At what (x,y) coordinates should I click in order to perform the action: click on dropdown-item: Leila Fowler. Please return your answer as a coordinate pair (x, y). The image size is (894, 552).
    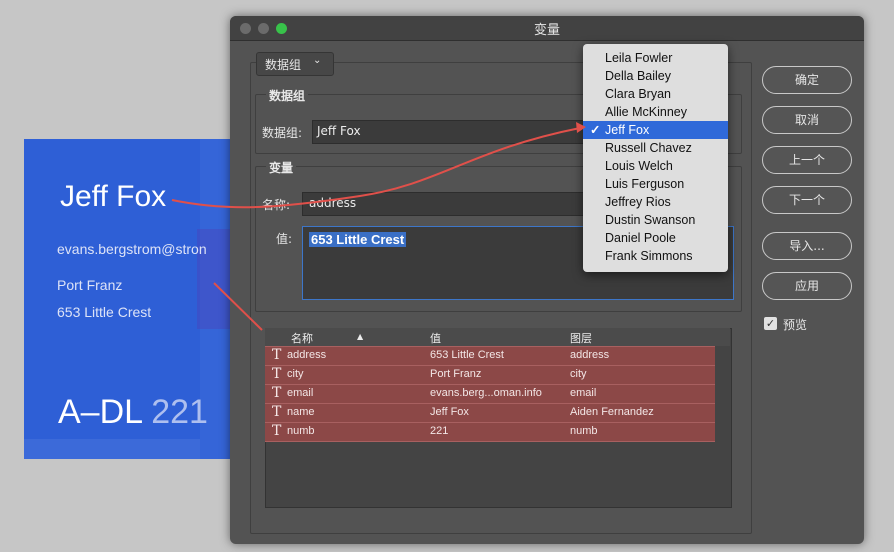
    Looking at the image, I should click on (655, 58).